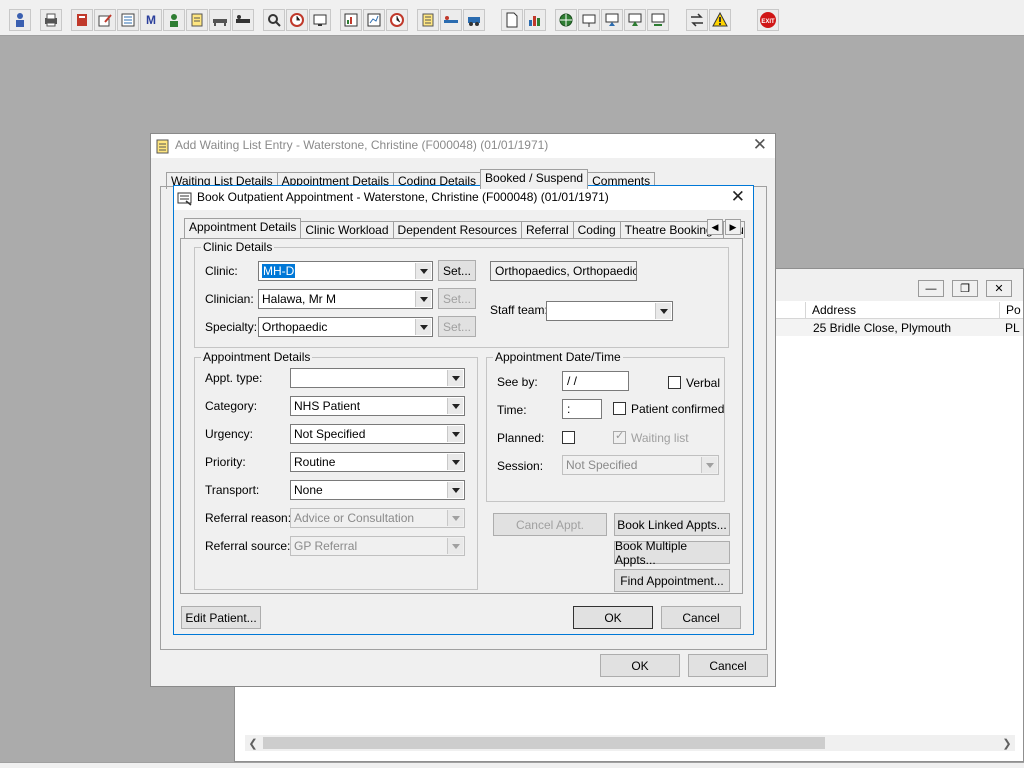 The height and width of the screenshot is (768, 1024). What do you see at coordinates (474, 20) in the screenshot?
I see `transport-icon` at bounding box center [474, 20].